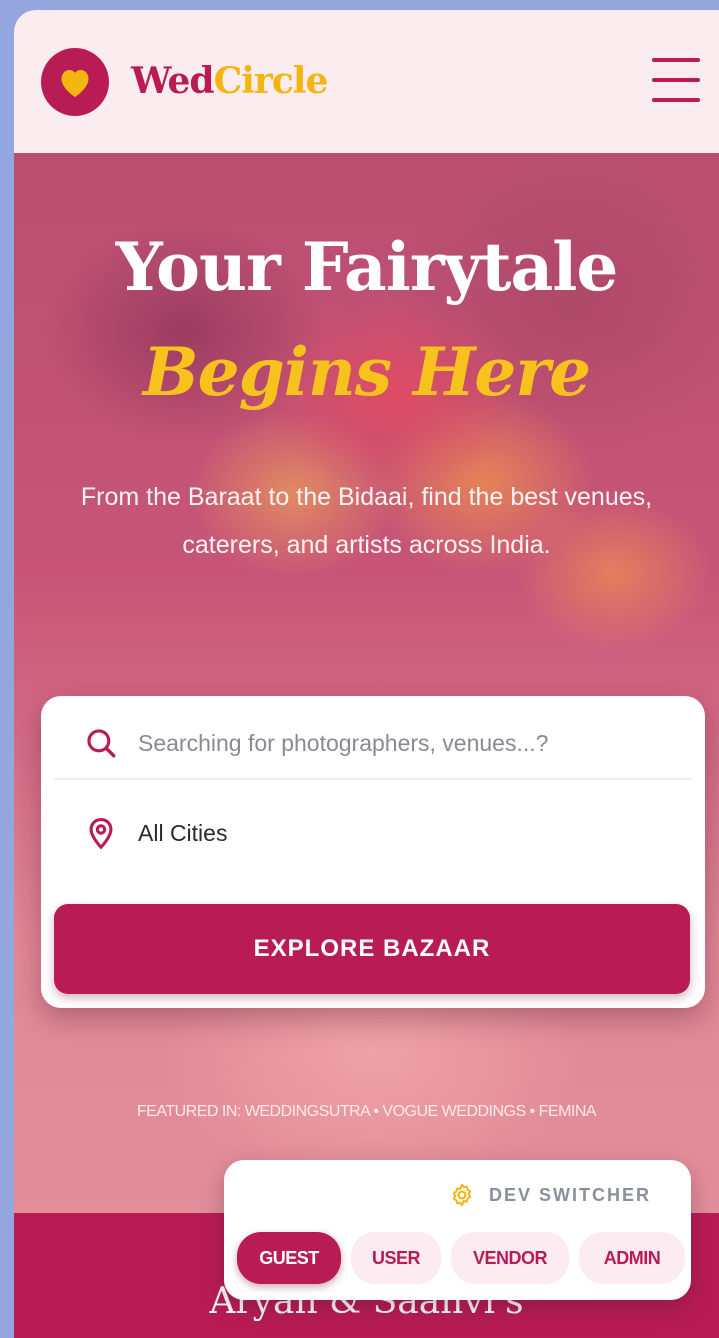  Describe the element at coordinates (367, 267) in the screenshot. I see `hero-title-line1: Your Fairytale` at that location.